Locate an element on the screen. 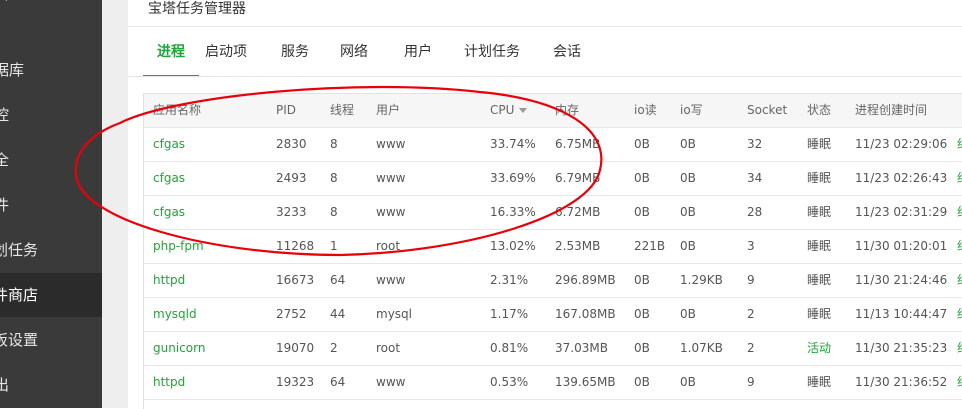 The width and height of the screenshot is (962, 409). cell-mem: 37.03MB is located at coordinates (581, 348).